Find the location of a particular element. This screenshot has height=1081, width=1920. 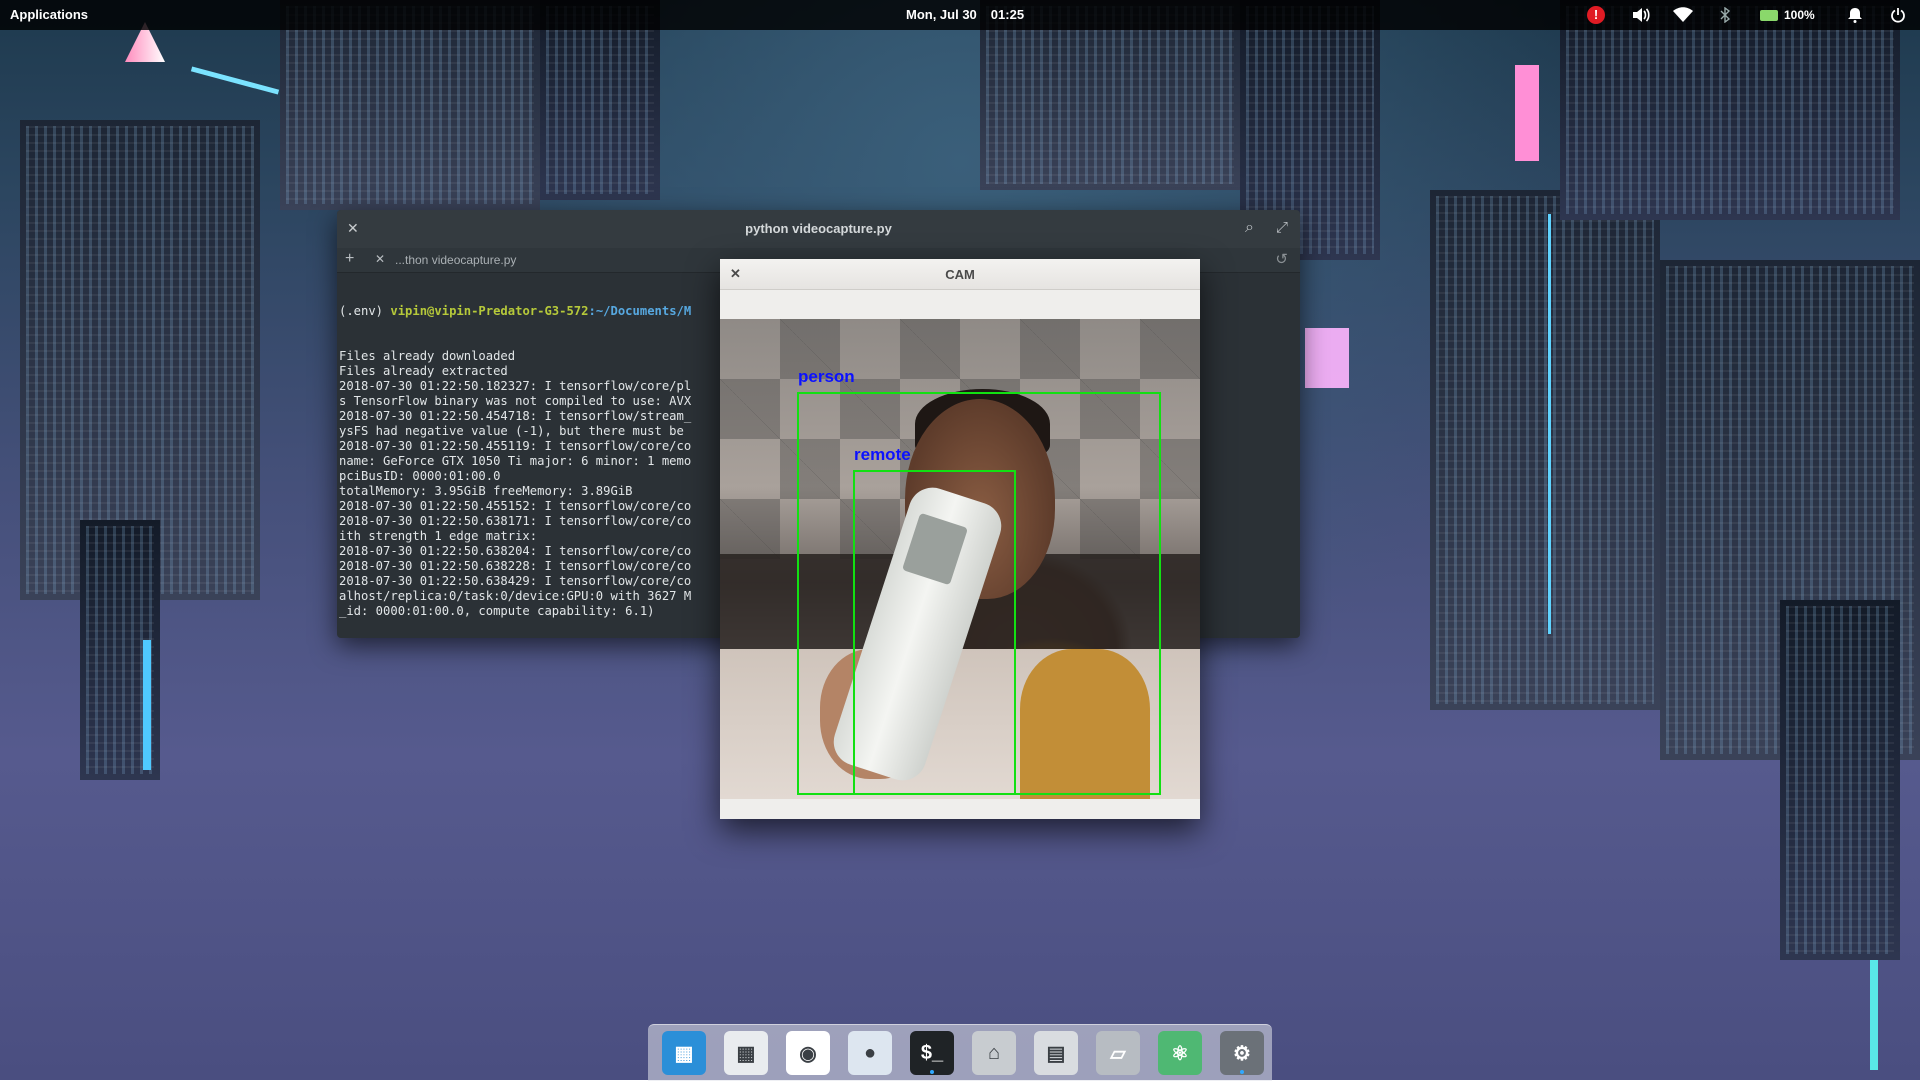

volume-icon is located at coordinates (1641, 15).